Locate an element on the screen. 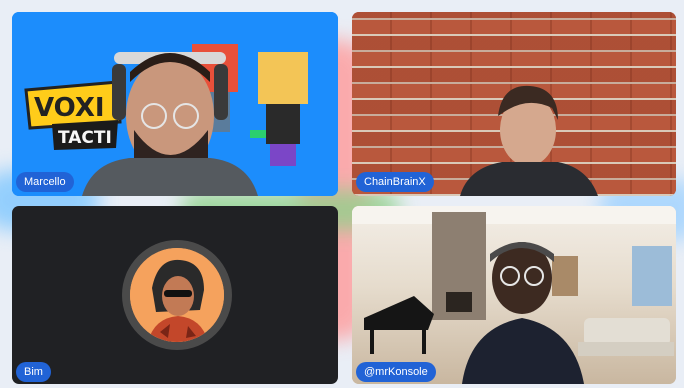 This screenshot has width=684, height=388. participant-name-tag: ChainBrainX is located at coordinates (395, 182).